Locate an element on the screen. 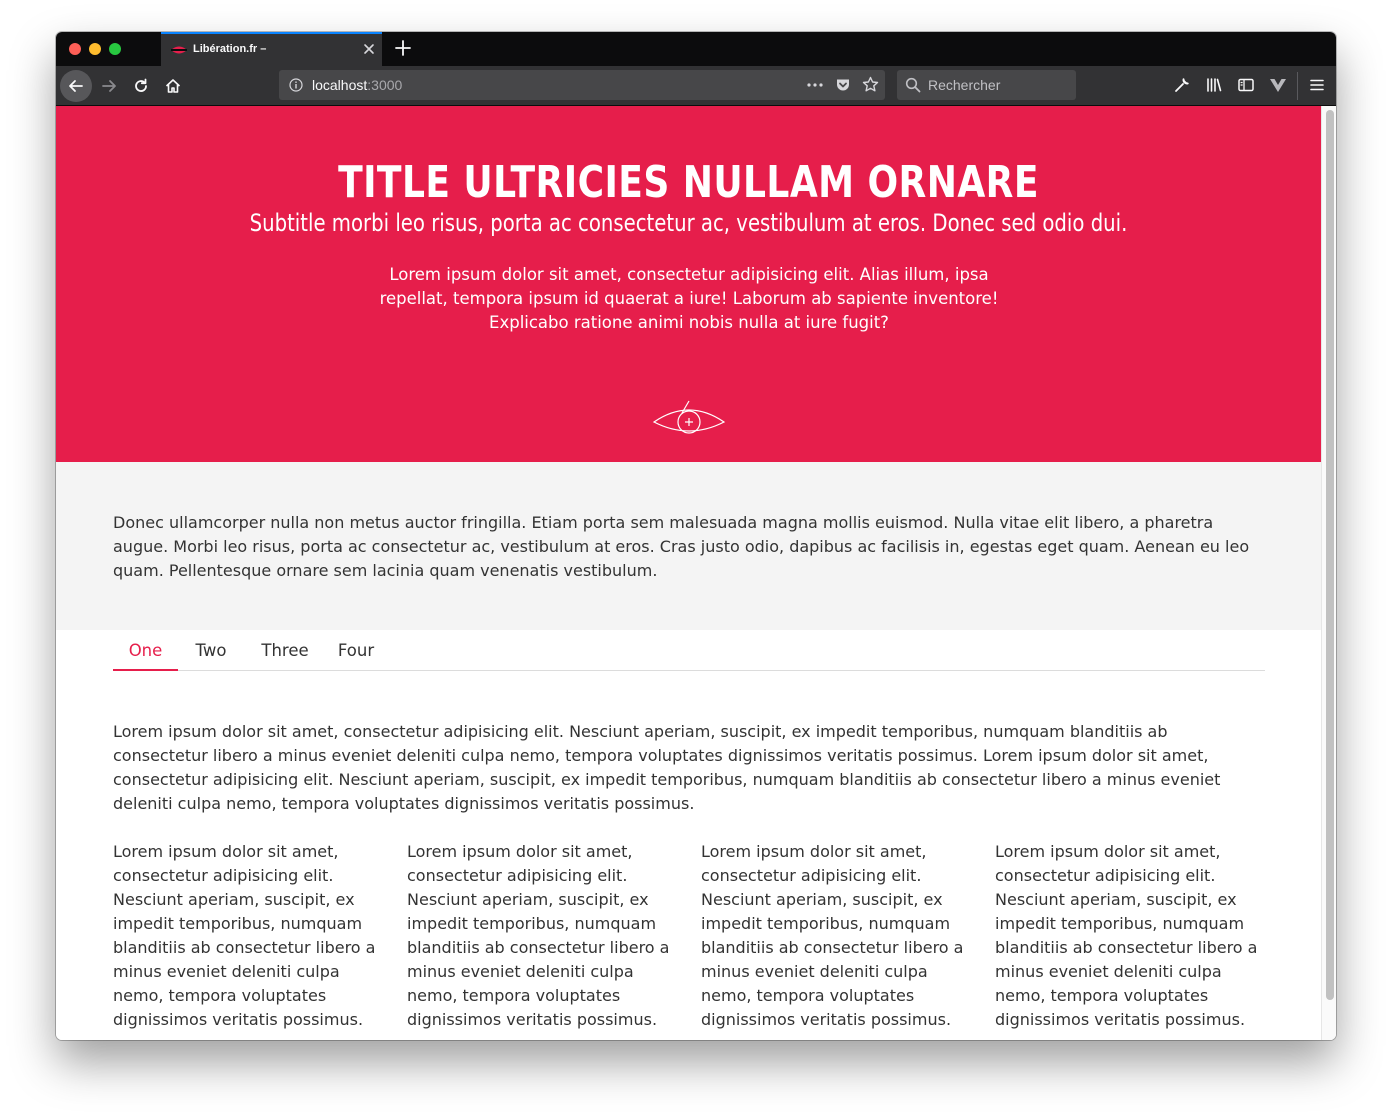 Image resolution: width=1392 pixels, height=1120 pixels. pocket-icon is located at coordinates (843, 85).